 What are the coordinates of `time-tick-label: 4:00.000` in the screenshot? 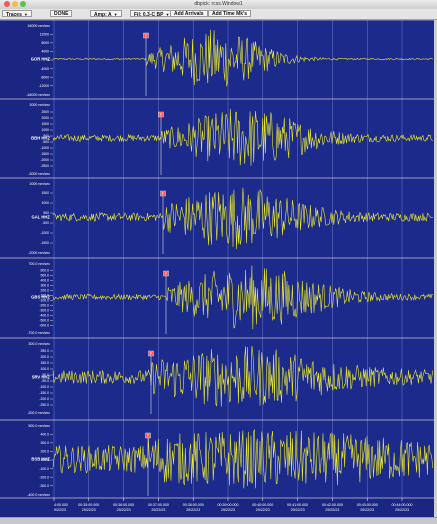 It's located at (61, 505).